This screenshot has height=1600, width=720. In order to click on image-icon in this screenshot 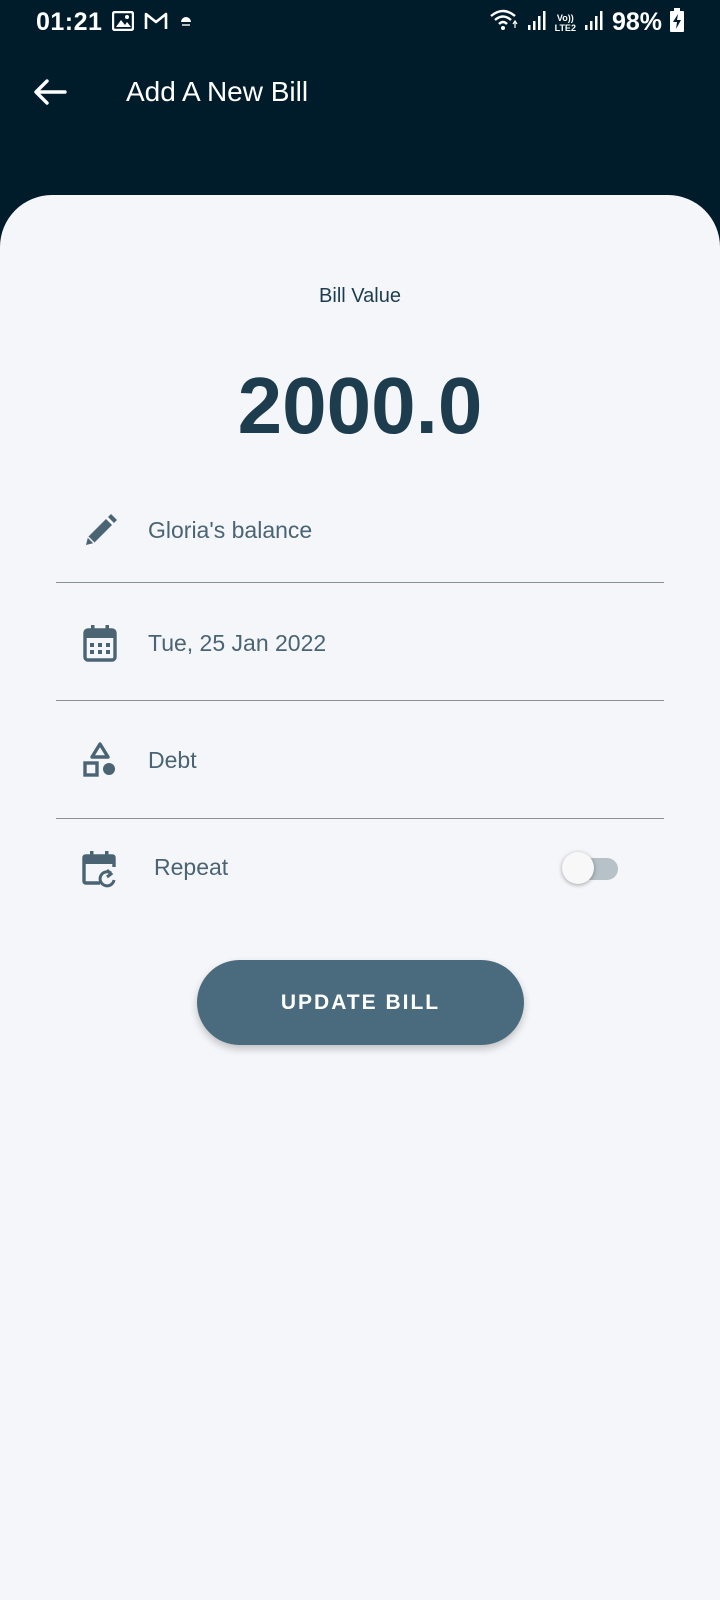, I will do `click(123, 23)`.